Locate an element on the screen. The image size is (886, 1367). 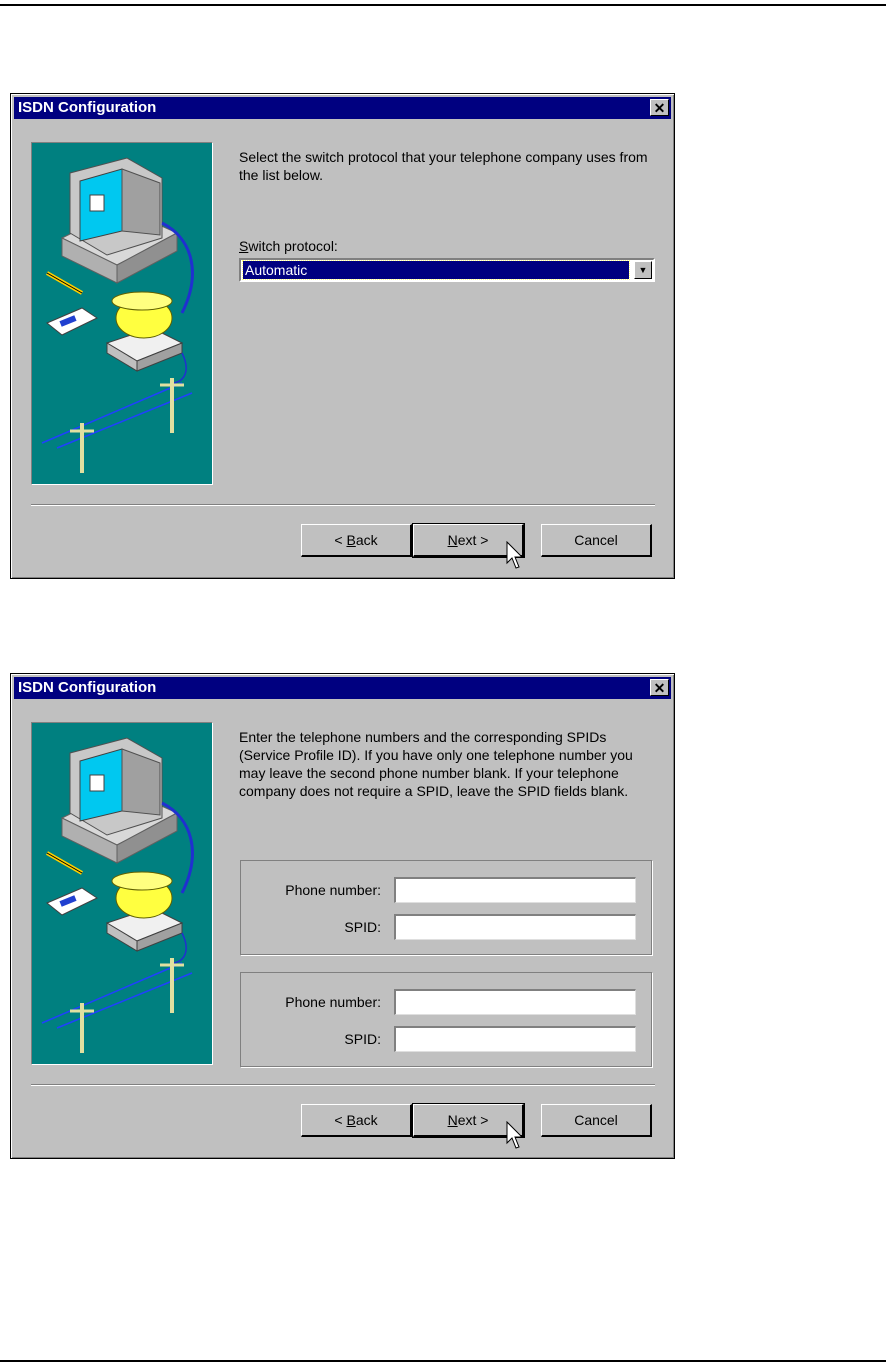
phone-group-1: Phone number: SPID: is located at coordinates (446, 907).